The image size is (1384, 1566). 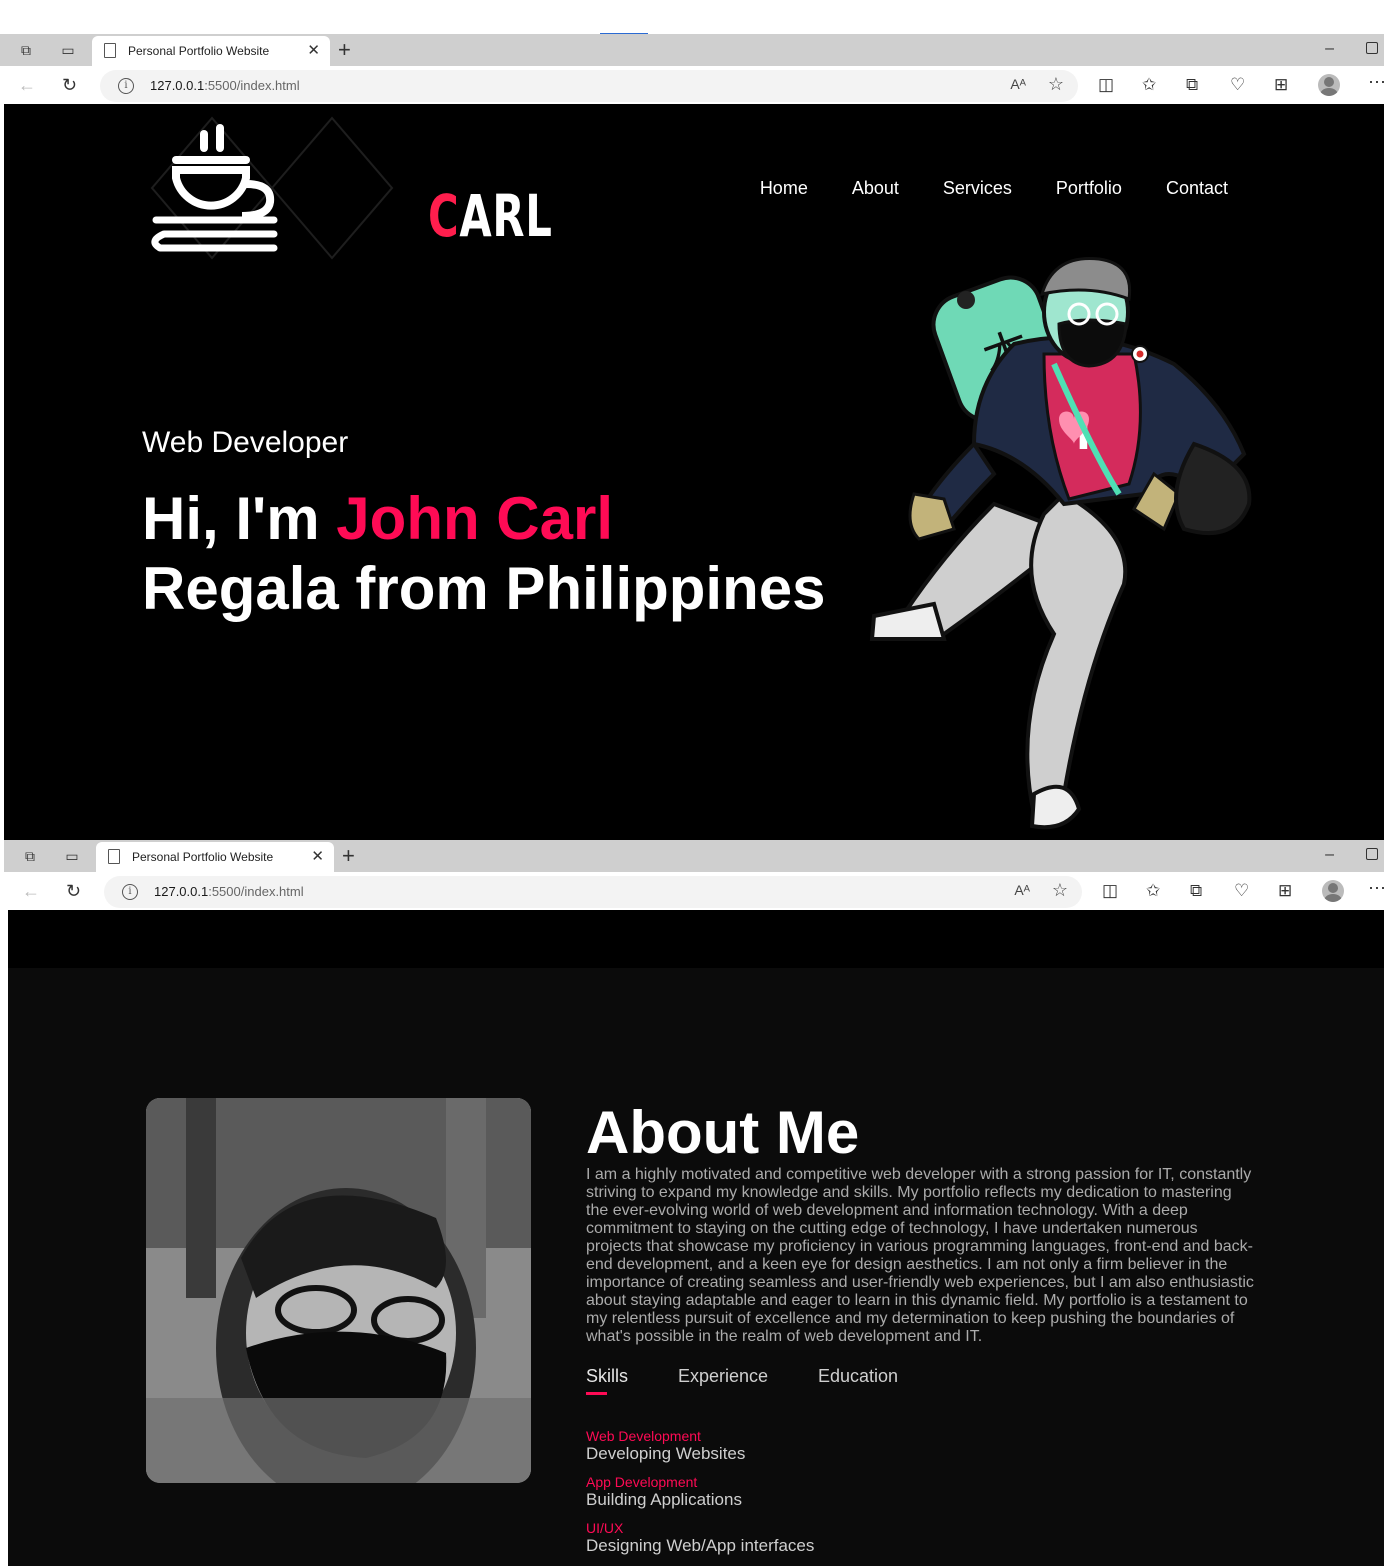 What do you see at coordinates (484, 588) in the screenshot?
I see `hero-line2: Regala from Philippines` at bounding box center [484, 588].